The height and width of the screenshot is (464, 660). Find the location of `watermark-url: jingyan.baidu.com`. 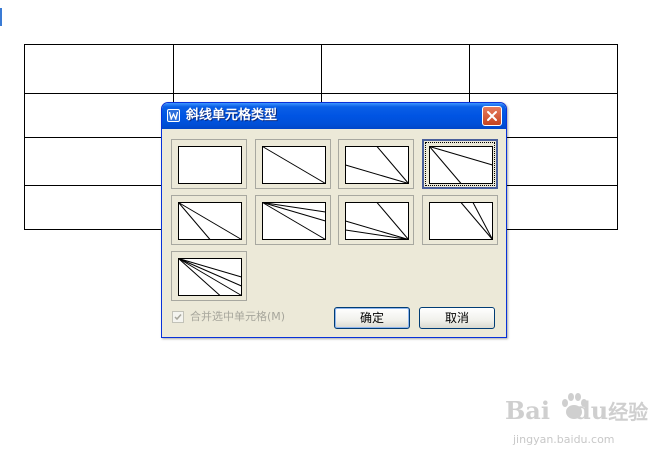

watermark-url: jingyan.baidu.com is located at coordinates (564, 439).